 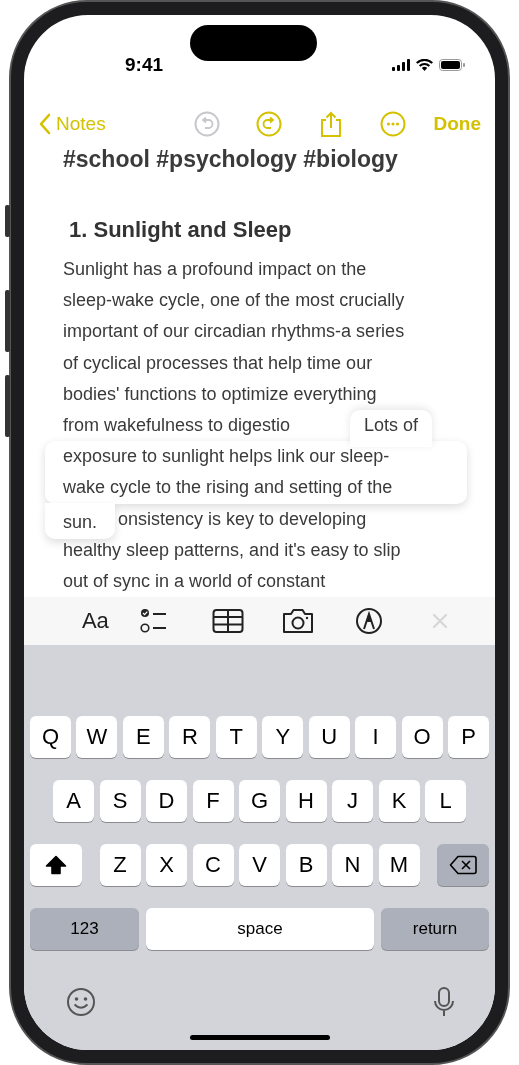 What do you see at coordinates (369, 621) in the screenshot?
I see `pen-tip-icon` at bounding box center [369, 621].